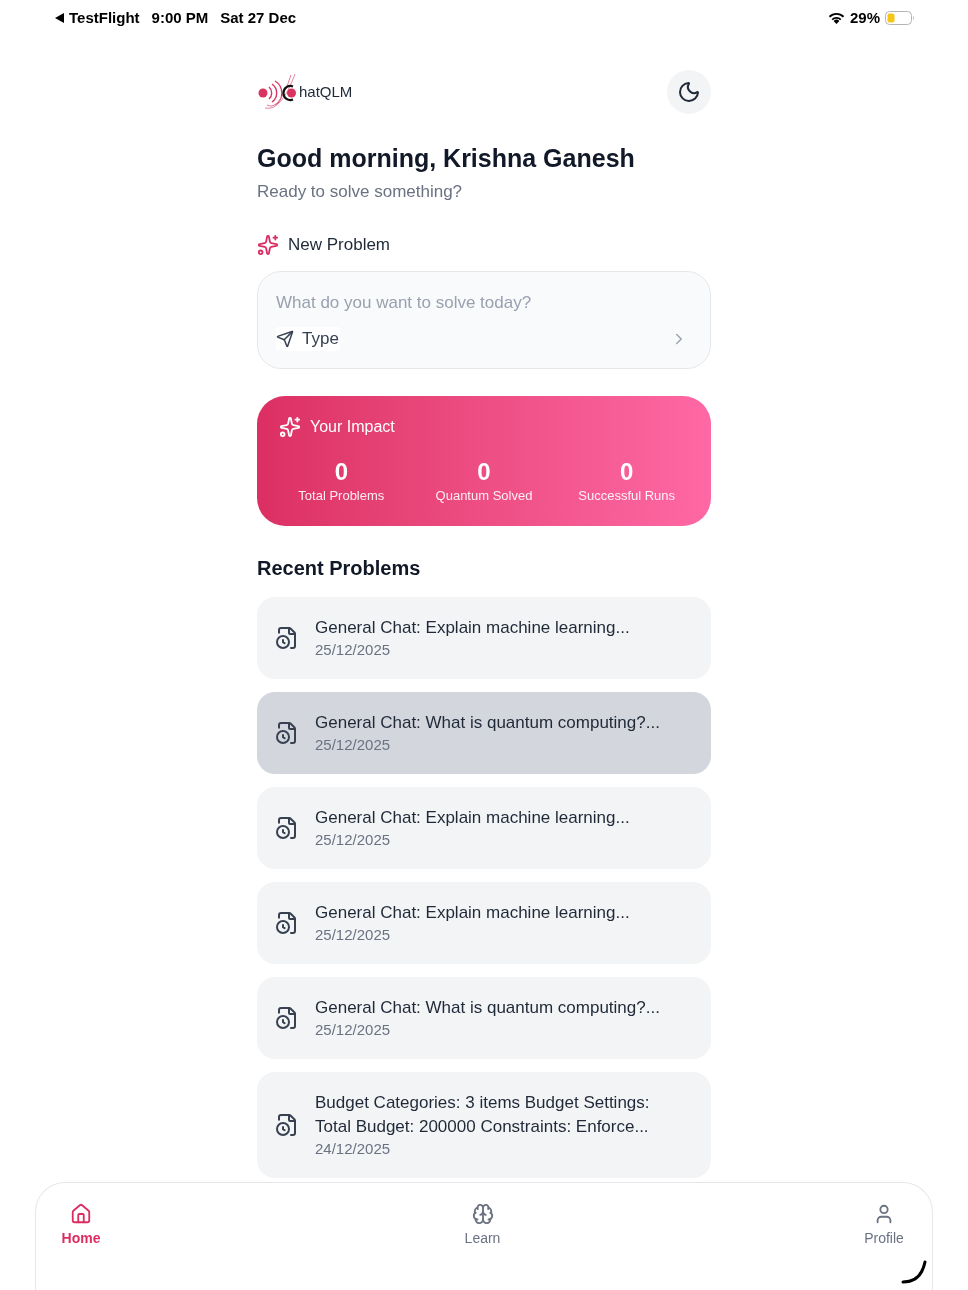 The image size is (968, 1290). I want to click on battery-icon, so click(900, 18).